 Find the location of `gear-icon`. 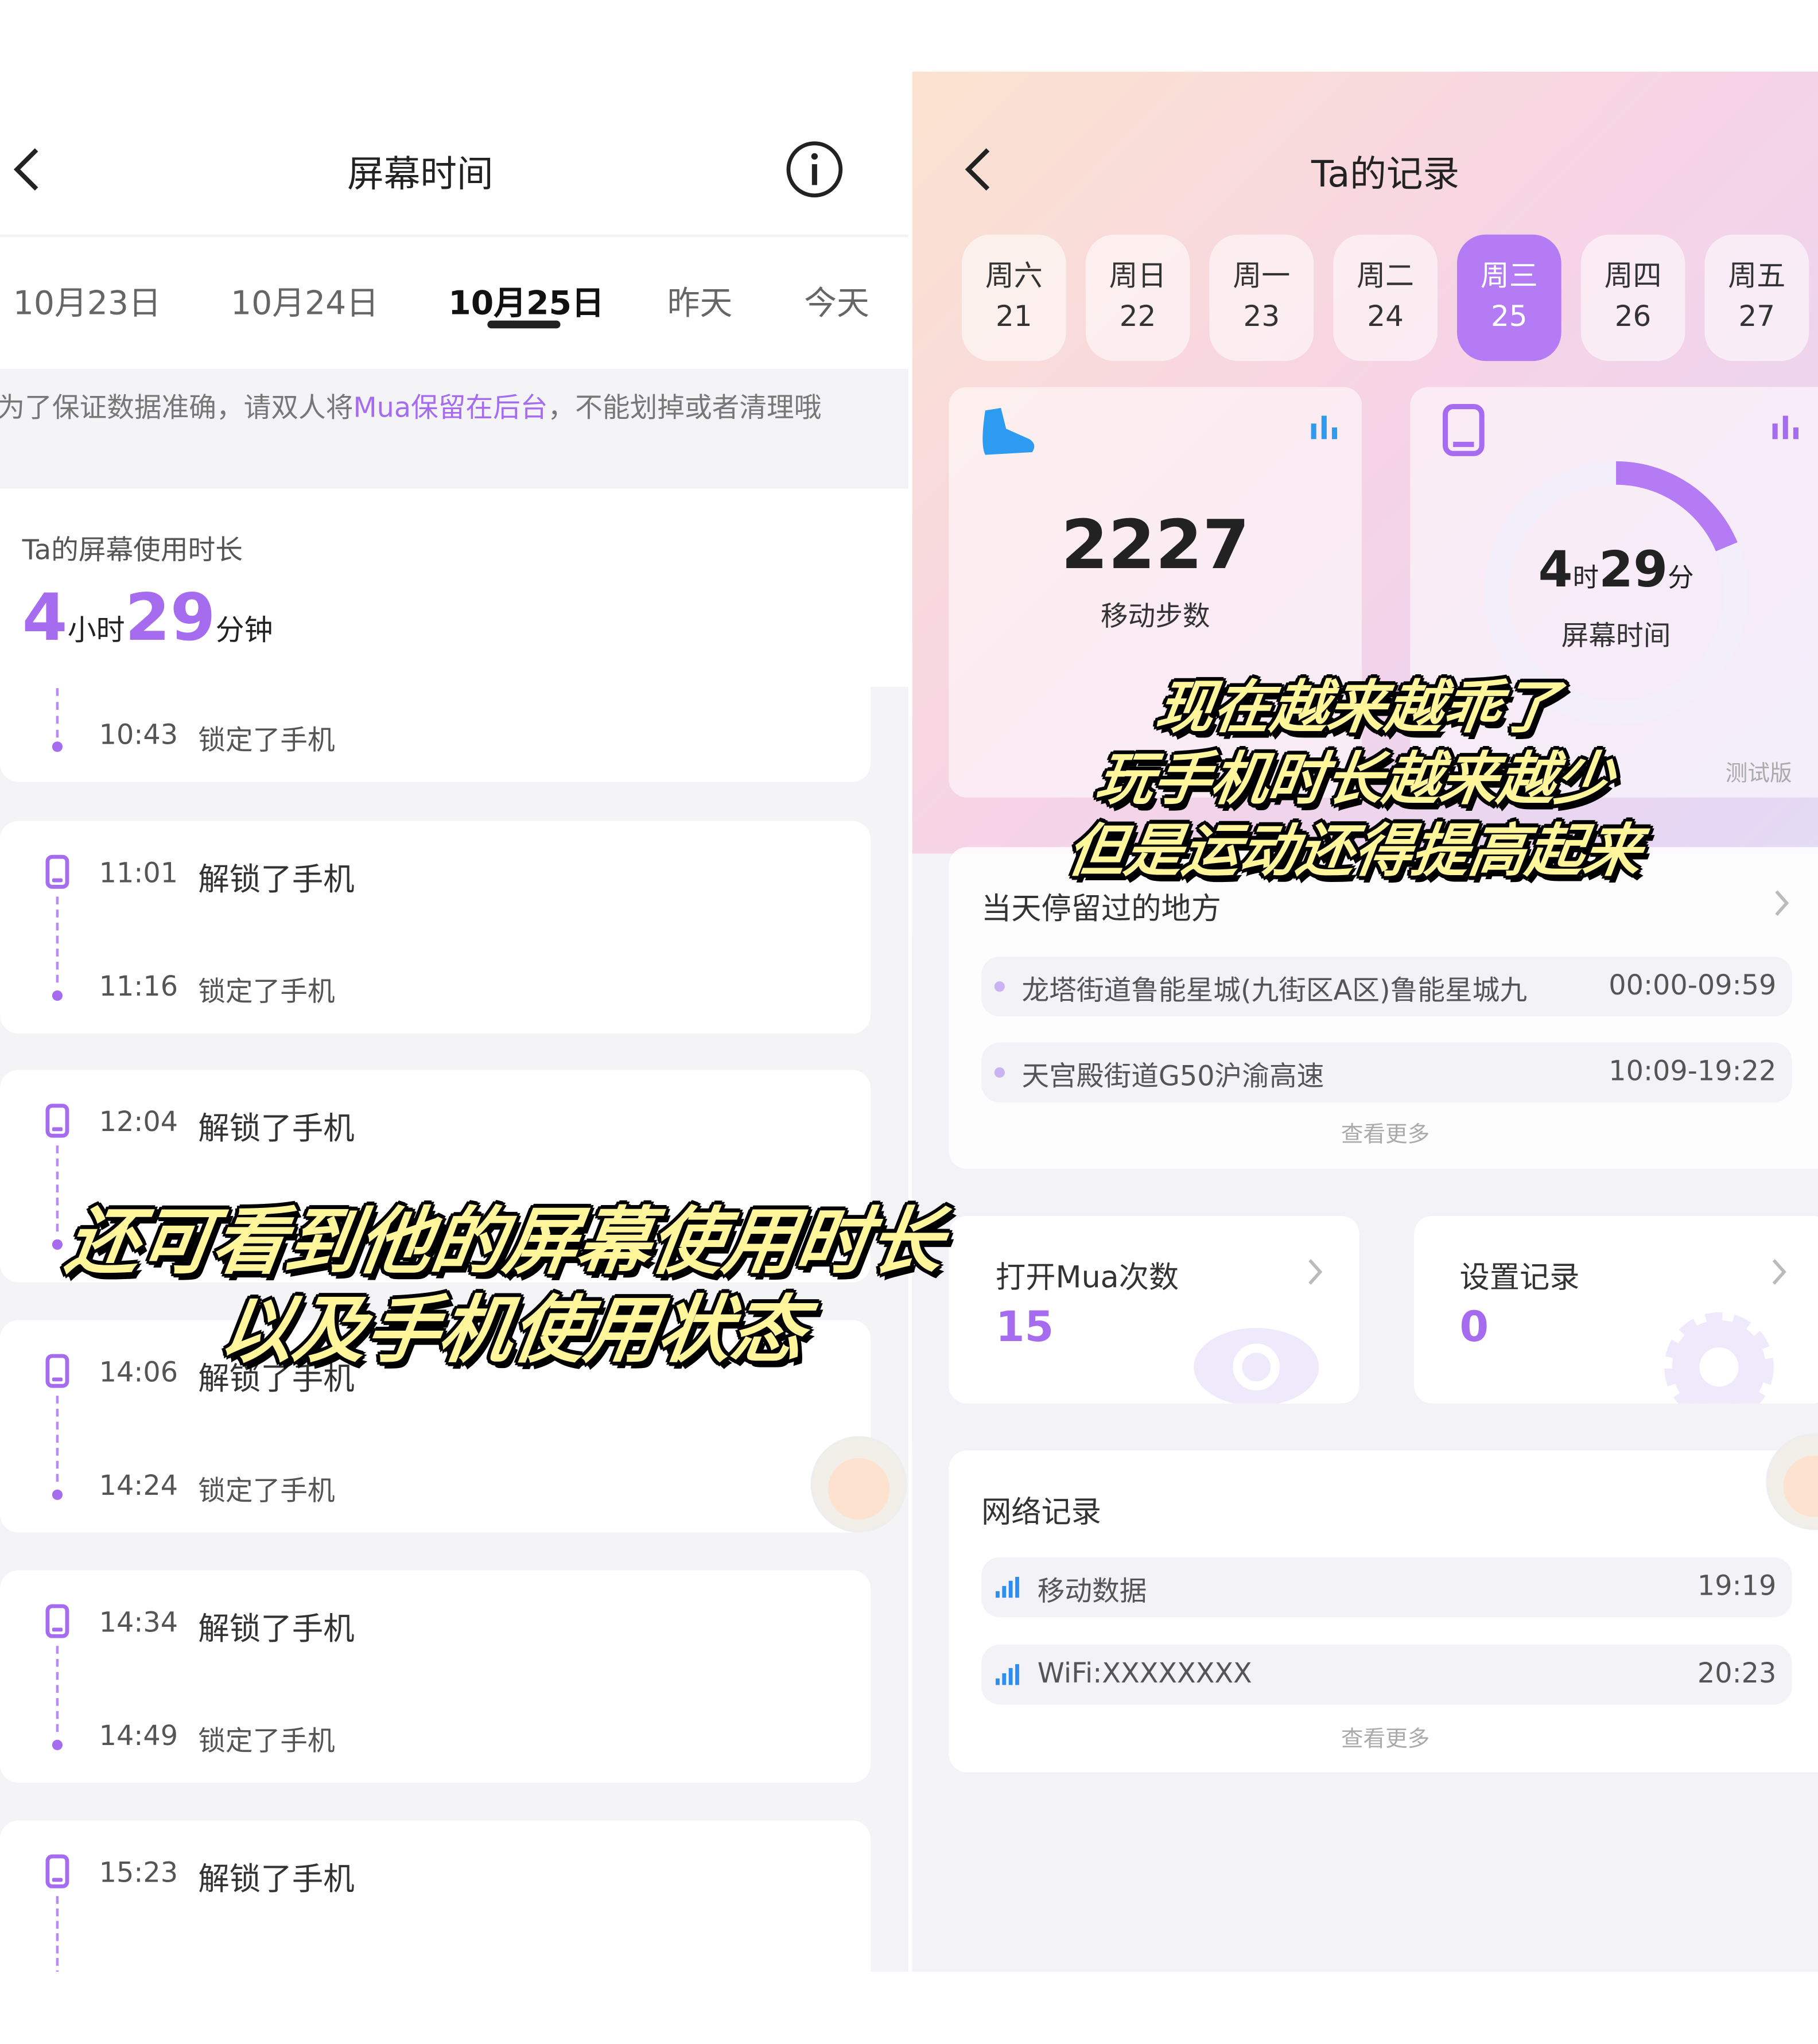

gear-icon is located at coordinates (1719, 1358).